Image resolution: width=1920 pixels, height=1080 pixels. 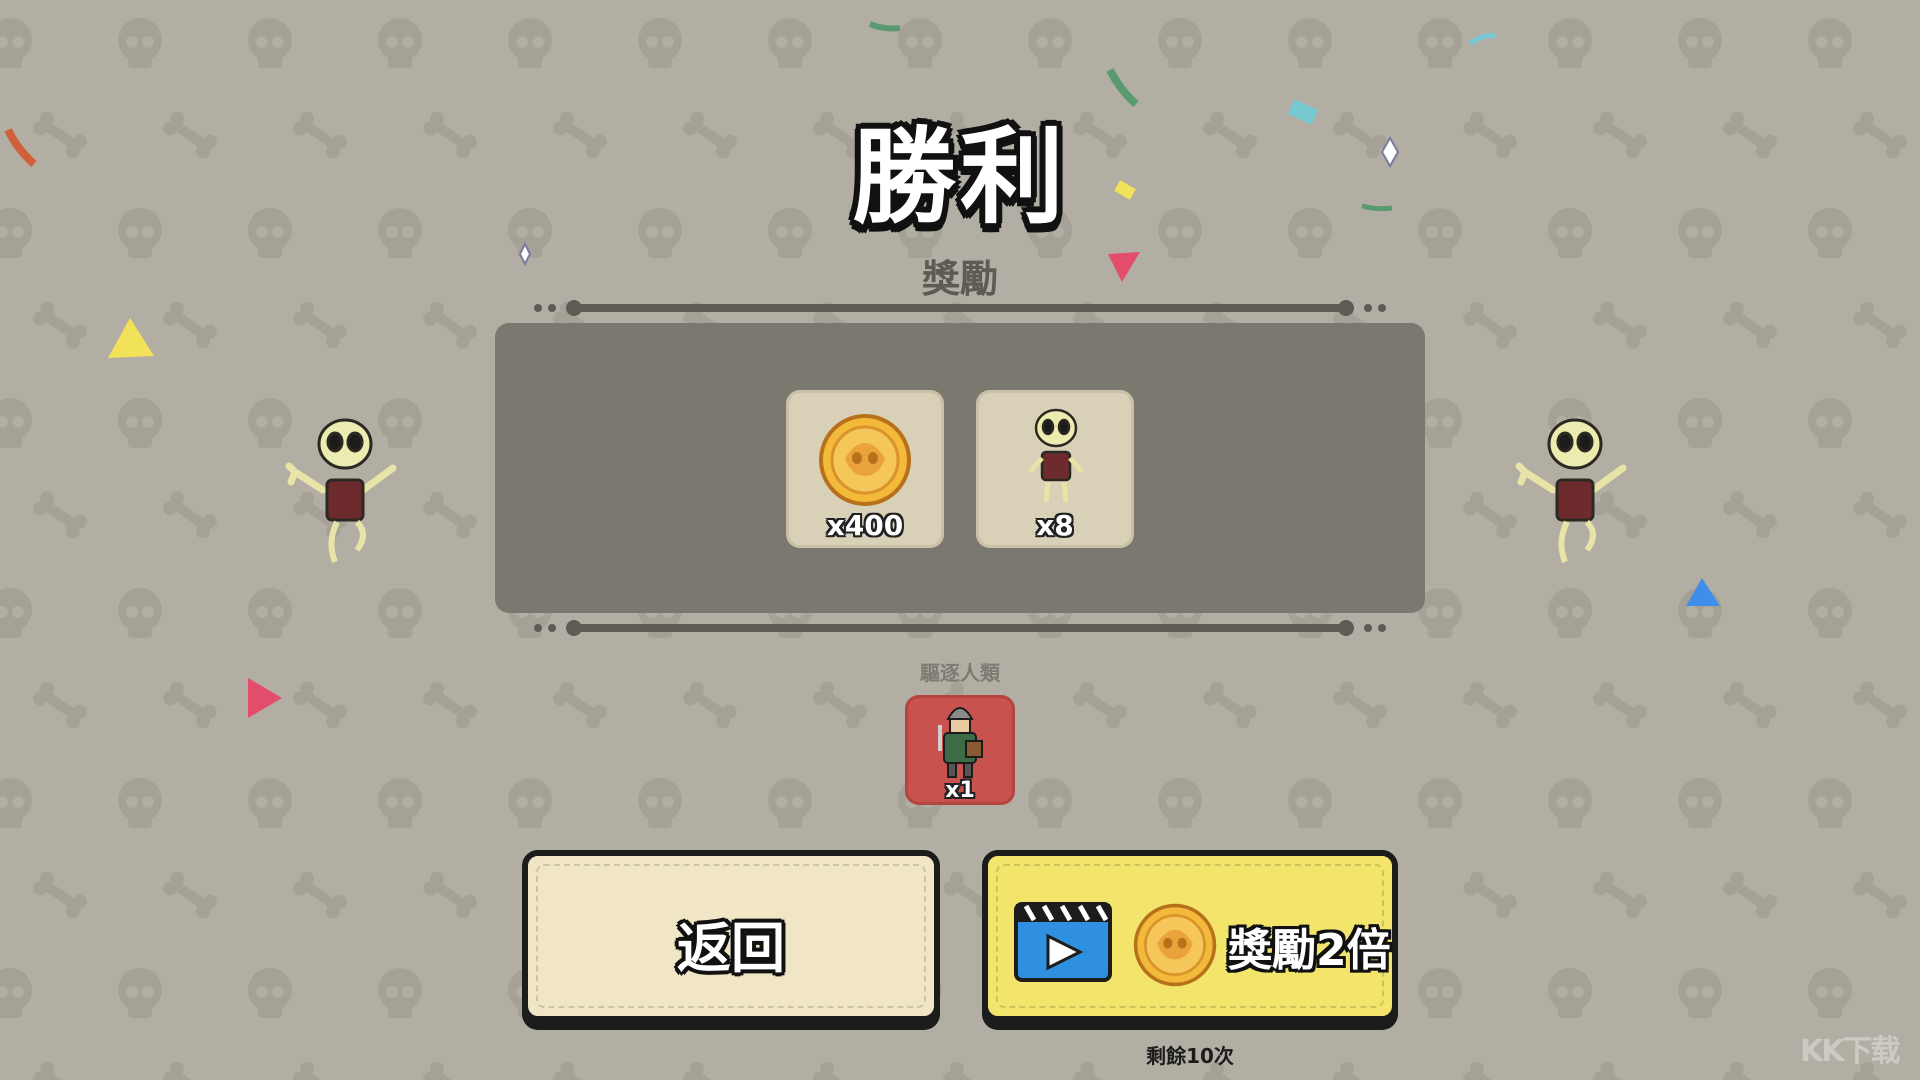 I want to click on dancing-skeleton-left, so click(x=341, y=491).